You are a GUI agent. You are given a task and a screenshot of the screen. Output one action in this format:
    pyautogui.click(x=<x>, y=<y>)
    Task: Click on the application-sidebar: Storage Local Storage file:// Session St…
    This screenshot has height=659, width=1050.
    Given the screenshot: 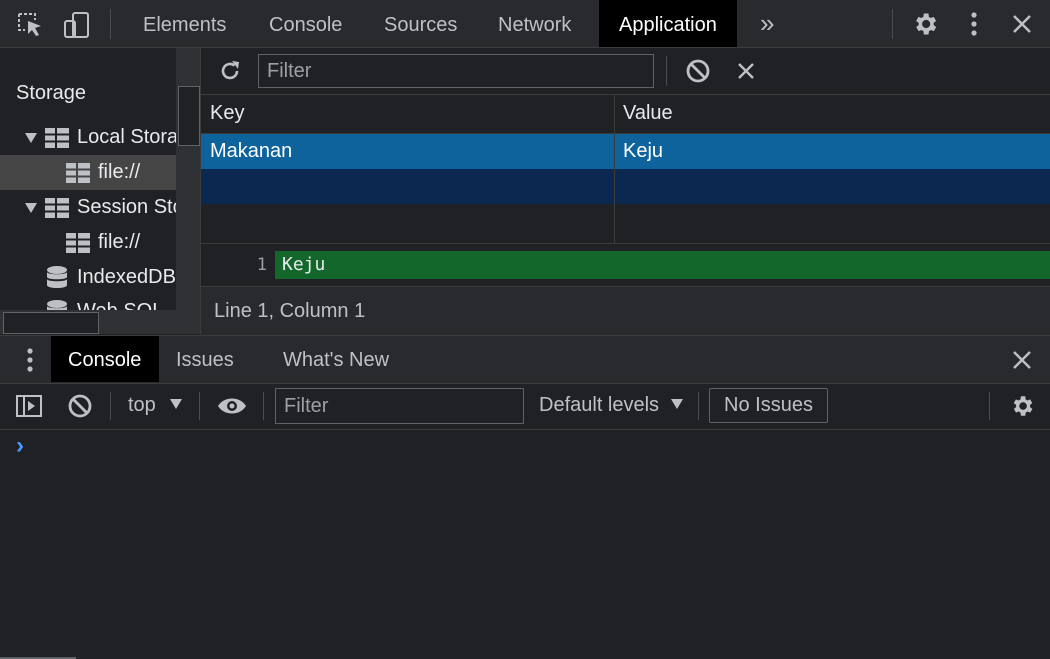 What is the action you would take?
    pyautogui.click(x=100, y=191)
    